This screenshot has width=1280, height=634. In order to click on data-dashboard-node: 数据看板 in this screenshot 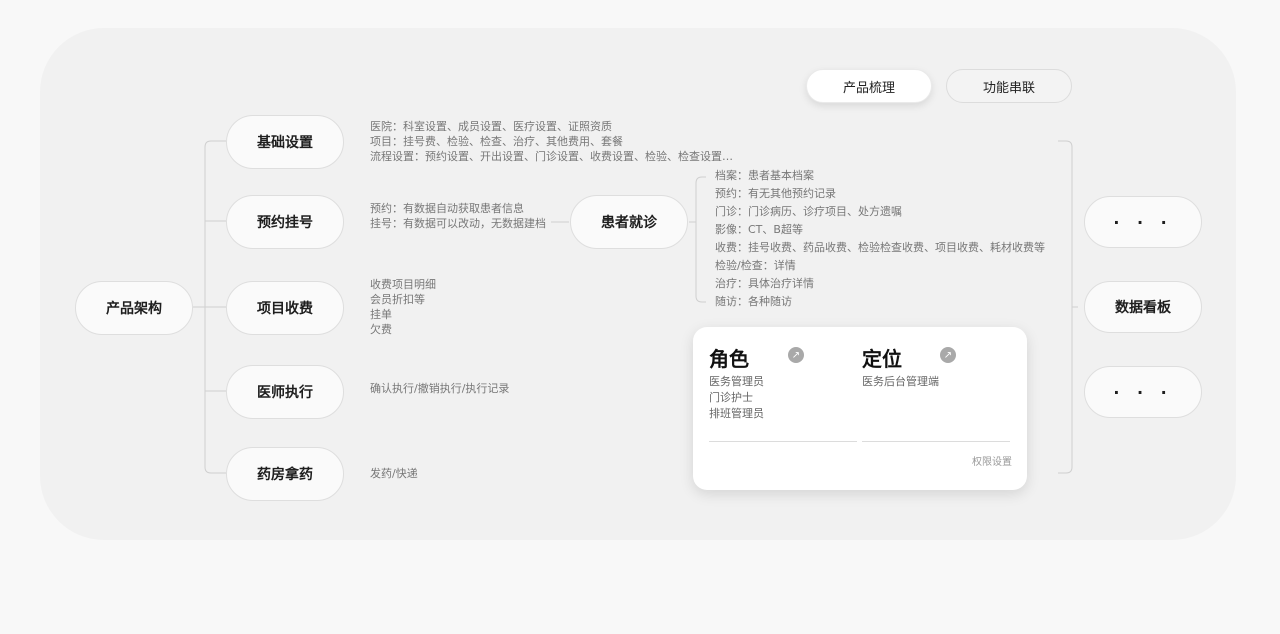, I will do `click(1143, 307)`.